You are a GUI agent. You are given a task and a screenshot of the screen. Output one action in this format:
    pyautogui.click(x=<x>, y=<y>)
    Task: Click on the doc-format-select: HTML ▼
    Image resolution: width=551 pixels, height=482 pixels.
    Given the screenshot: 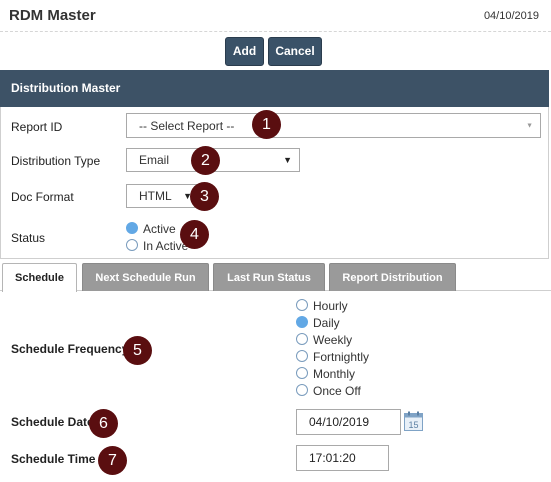 What is the action you would take?
    pyautogui.click(x=163, y=196)
    